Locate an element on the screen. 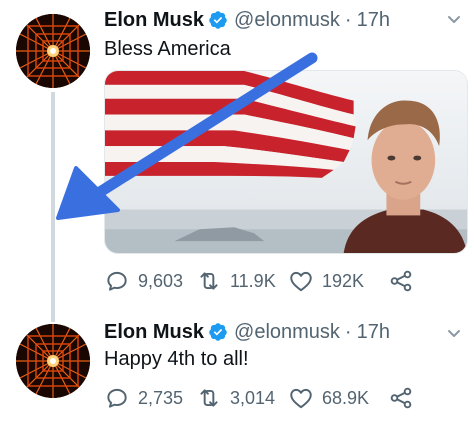  like-count: 192K is located at coordinates (343, 280).